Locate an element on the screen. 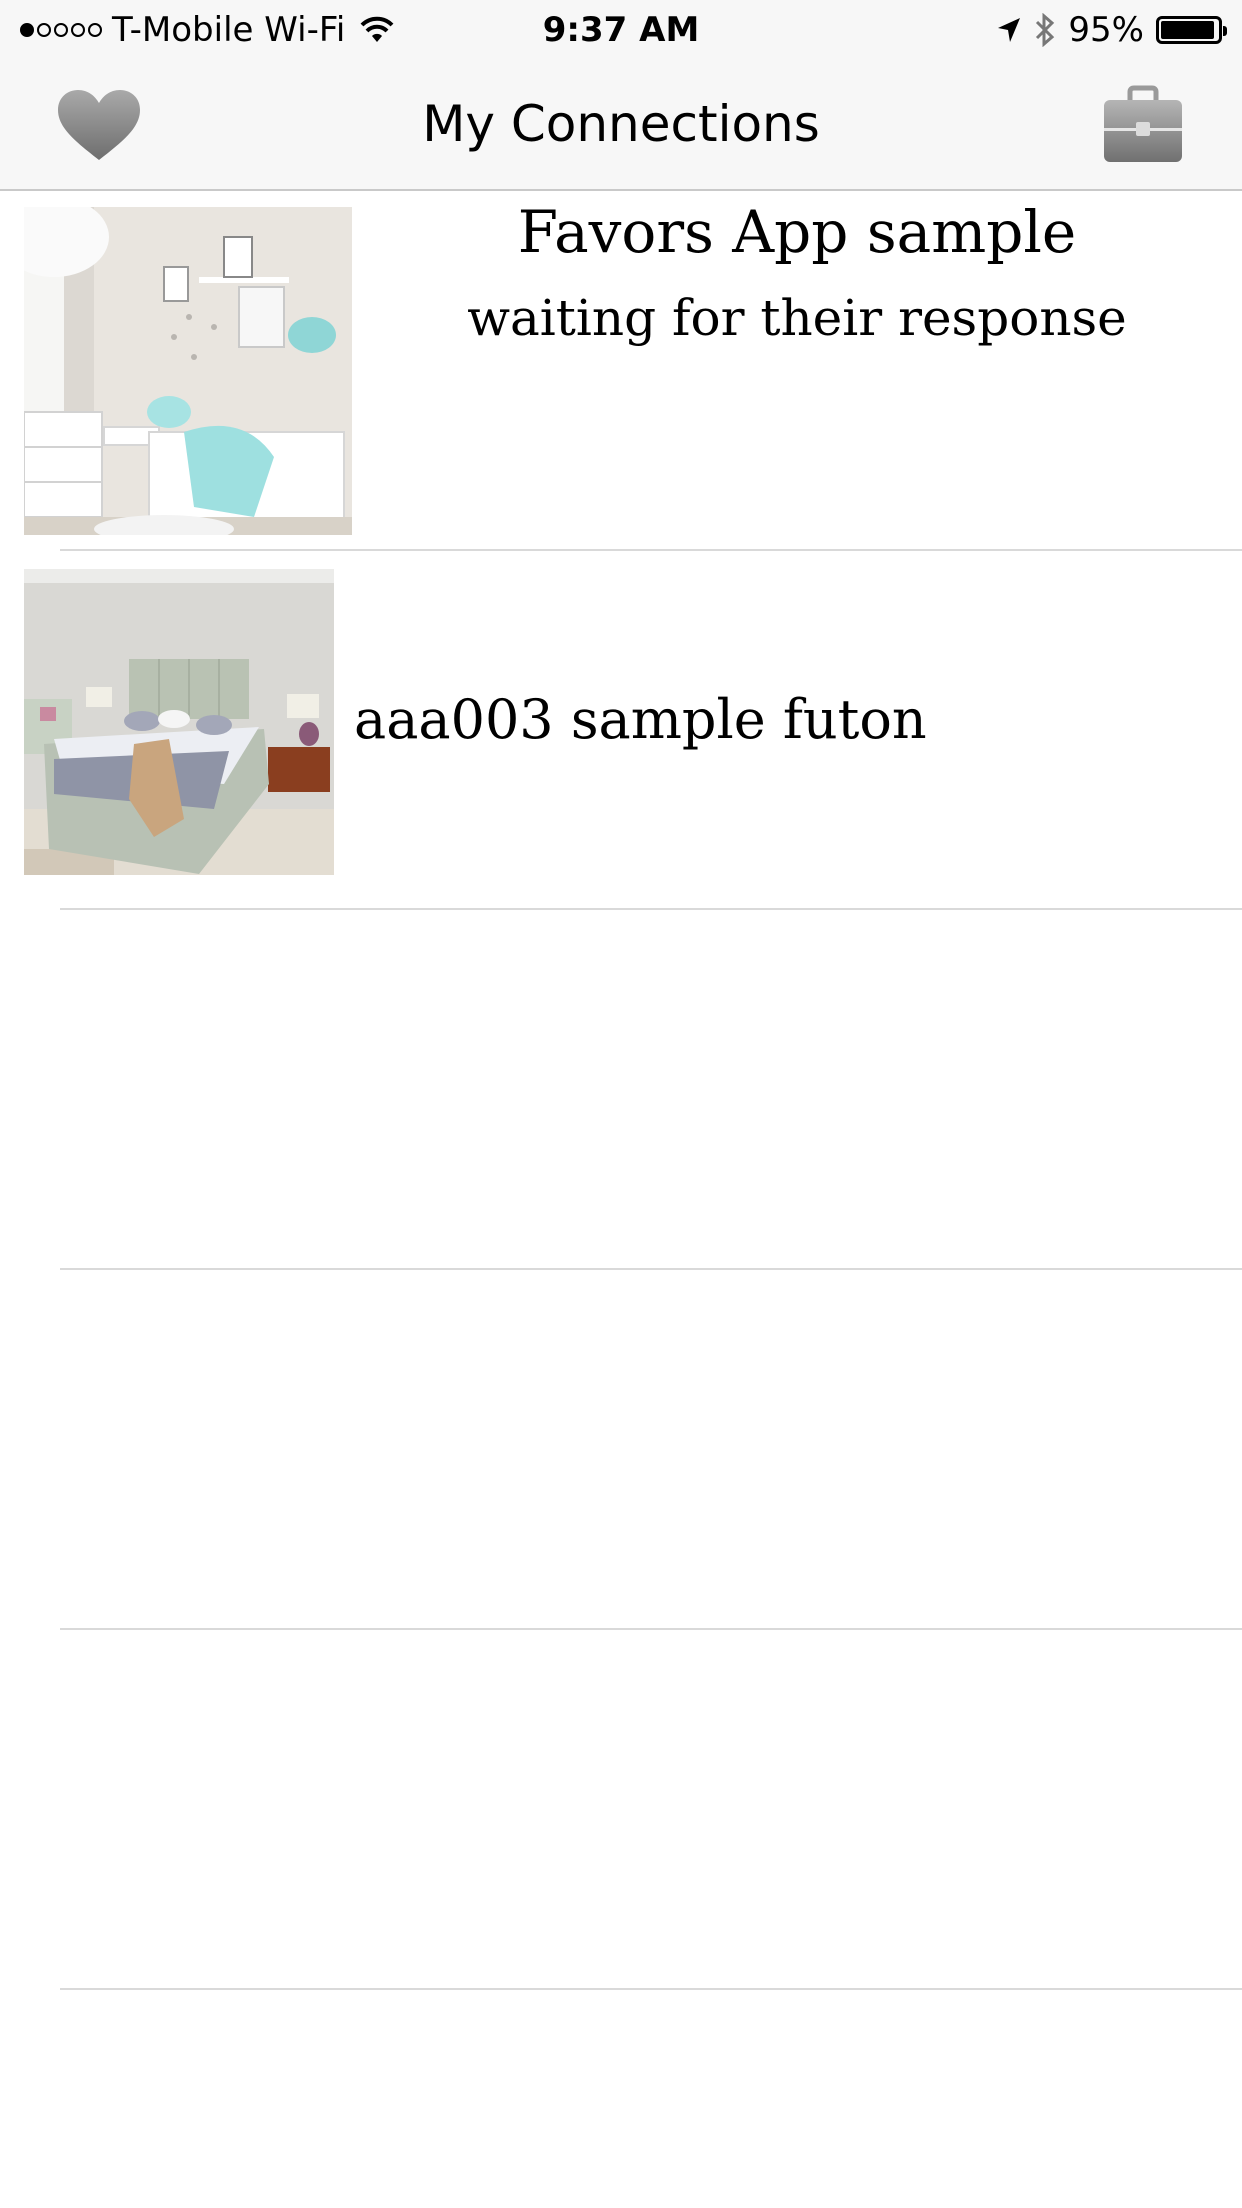  connection-status: waiting for their response is located at coordinates (797, 318).